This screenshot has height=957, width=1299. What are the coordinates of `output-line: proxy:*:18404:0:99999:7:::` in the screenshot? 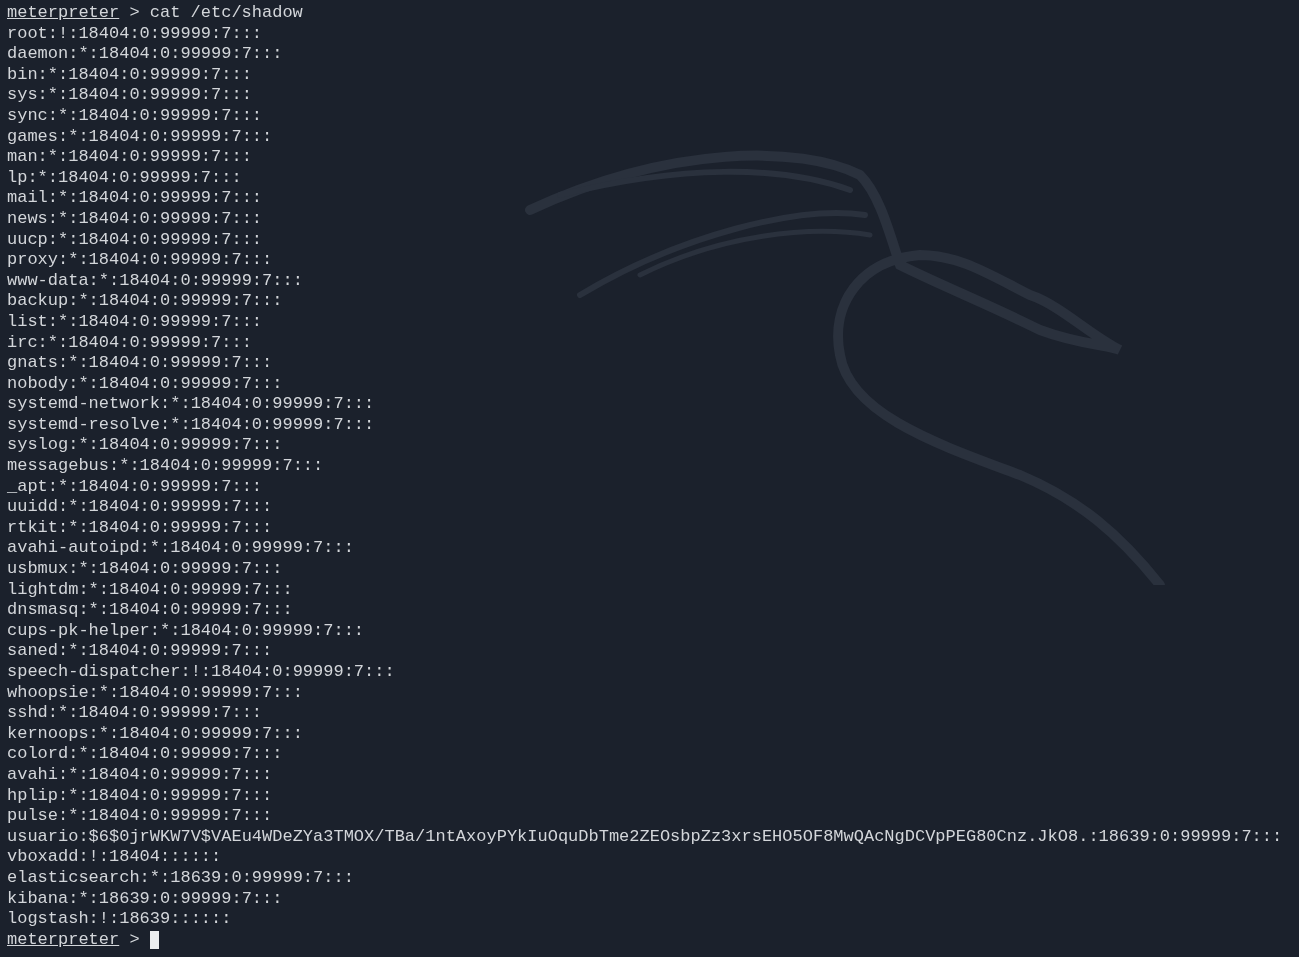 It's located at (140, 260).